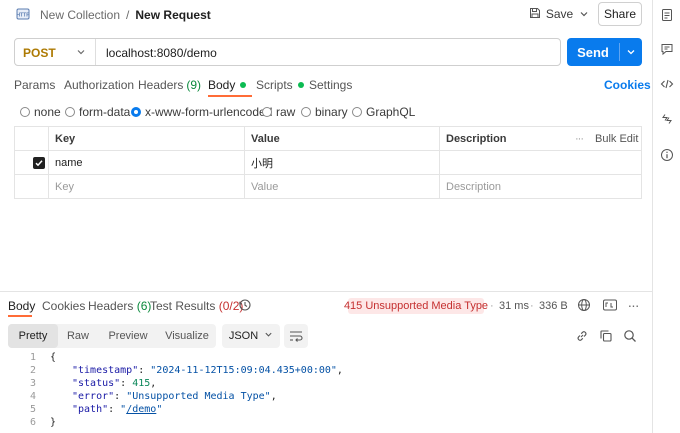 This screenshot has height=433, width=680. Describe the element at coordinates (620, 14) in the screenshot. I see `share-button: Share` at that location.